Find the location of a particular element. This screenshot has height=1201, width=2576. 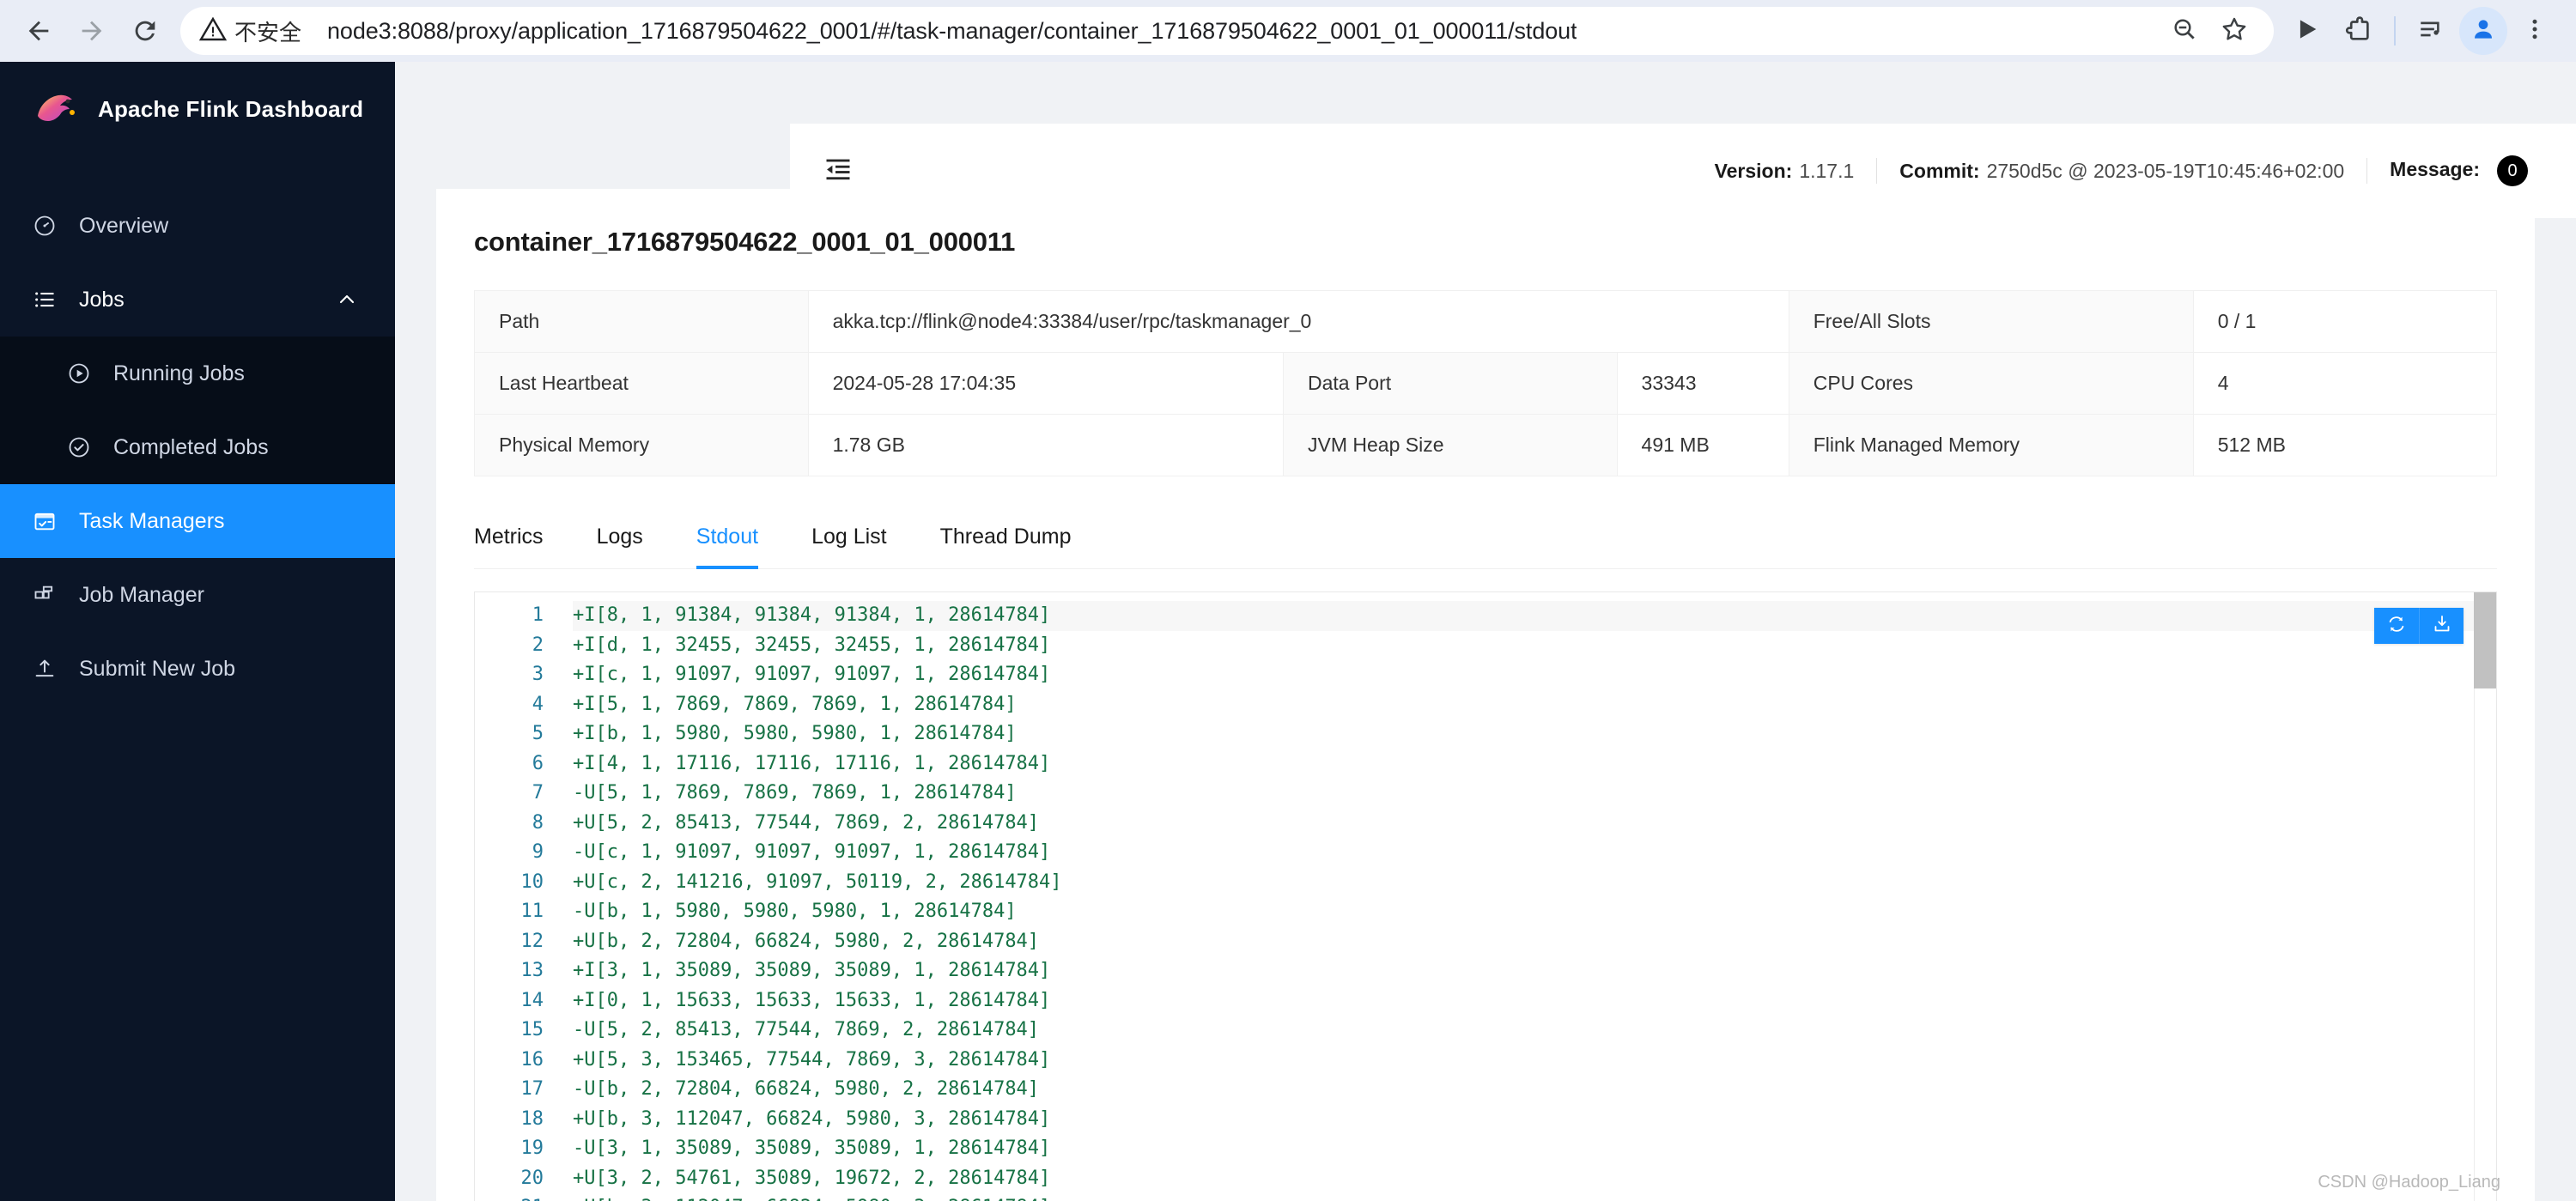

list-icon is located at coordinates (45, 300).